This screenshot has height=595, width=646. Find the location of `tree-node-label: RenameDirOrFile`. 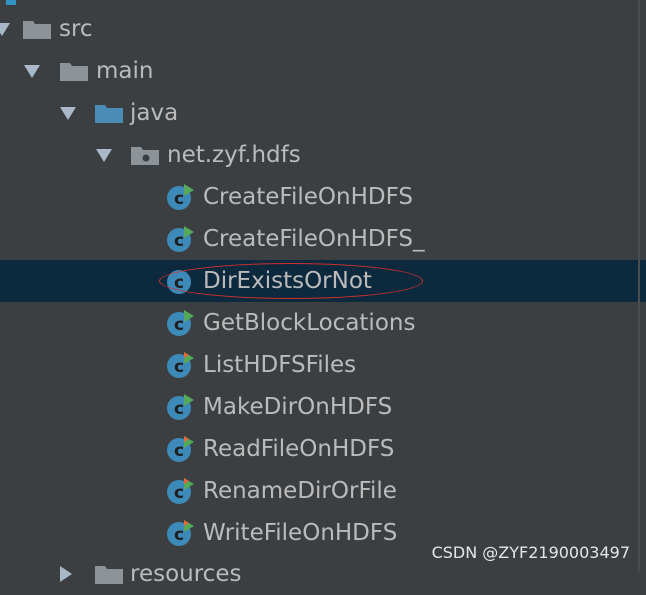

tree-node-label: RenameDirOrFile is located at coordinates (300, 491).